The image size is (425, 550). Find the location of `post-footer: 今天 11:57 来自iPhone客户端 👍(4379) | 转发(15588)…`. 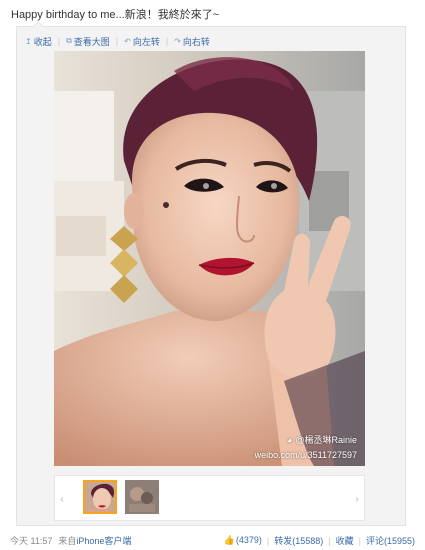

post-footer: 今天 11:57 来自iPhone客户端 👍(4379) | 转发(15588)… is located at coordinates (212, 540).